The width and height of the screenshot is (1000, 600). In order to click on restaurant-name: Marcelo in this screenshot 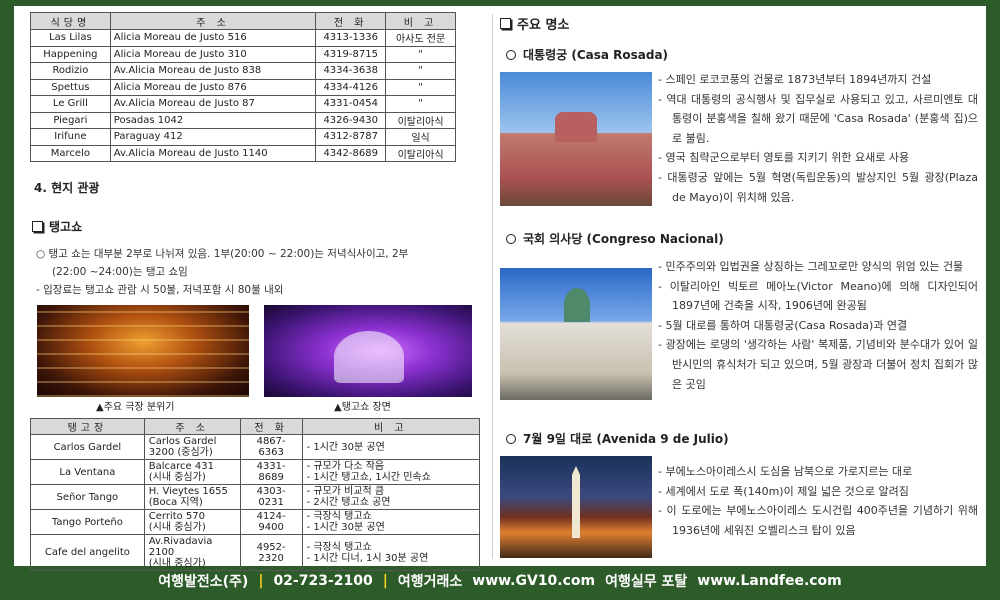, I will do `click(70, 153)`.